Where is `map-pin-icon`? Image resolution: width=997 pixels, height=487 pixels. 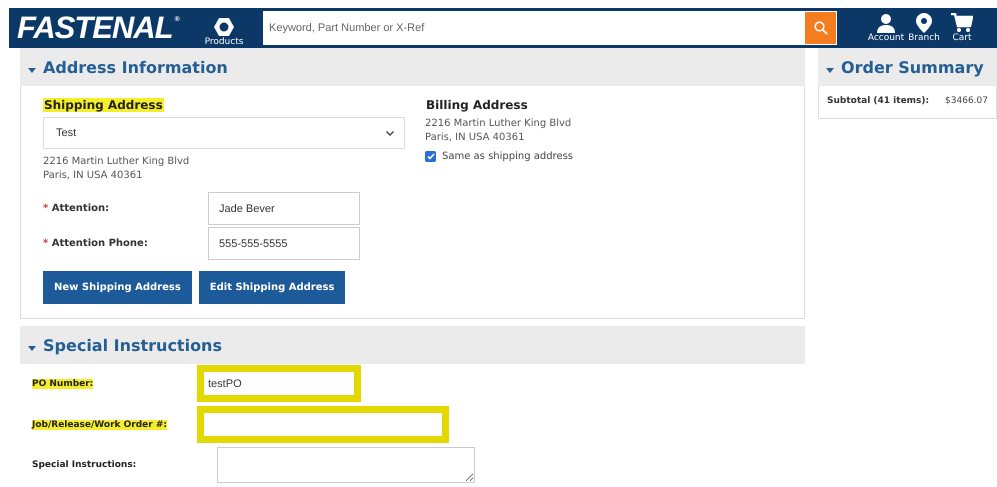
map-pin-icon is located at coordinates (924, 23).